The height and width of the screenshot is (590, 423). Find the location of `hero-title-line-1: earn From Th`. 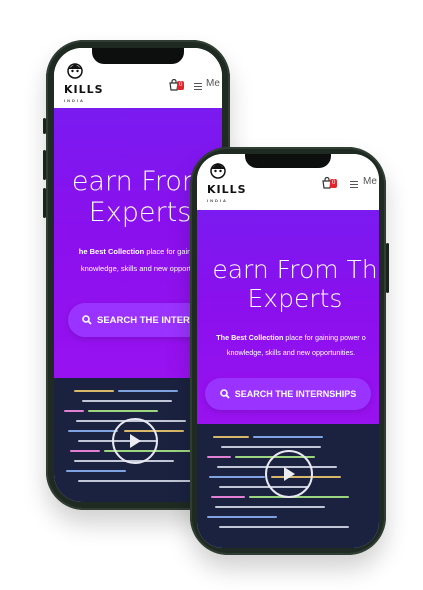

hero-title-line-1: earn From Th is located at coordinates (295, 269).